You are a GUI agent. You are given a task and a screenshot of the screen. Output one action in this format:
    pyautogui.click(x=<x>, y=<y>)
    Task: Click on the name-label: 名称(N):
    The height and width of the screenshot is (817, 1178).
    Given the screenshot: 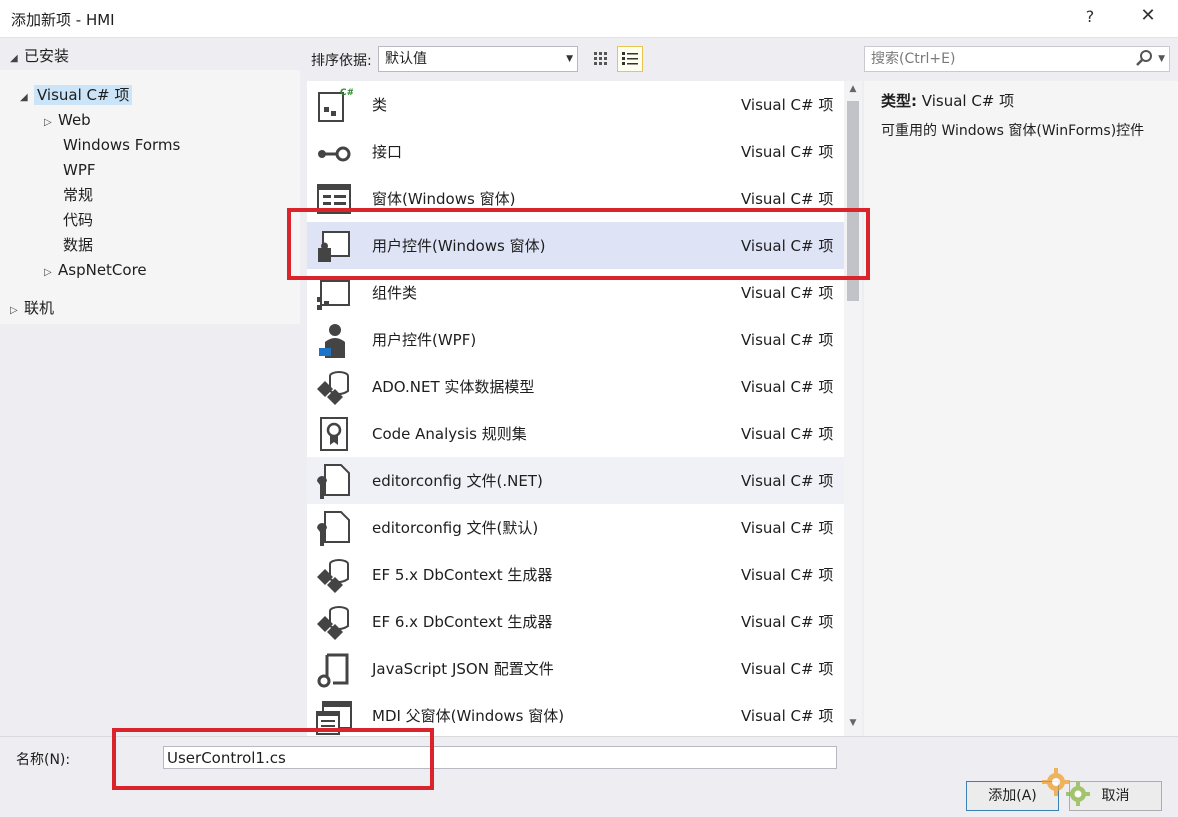 What is the action you would take?
    pyautogui.click(x=43, y=760)
    